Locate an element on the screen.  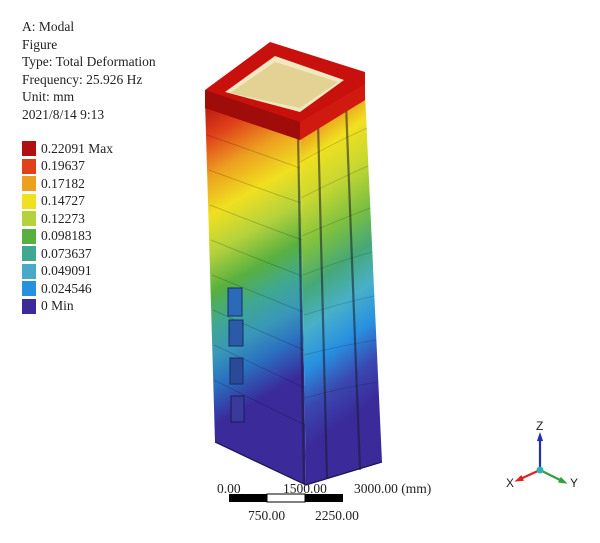
triad-z-label: Z is located at coordinates (540, 426).